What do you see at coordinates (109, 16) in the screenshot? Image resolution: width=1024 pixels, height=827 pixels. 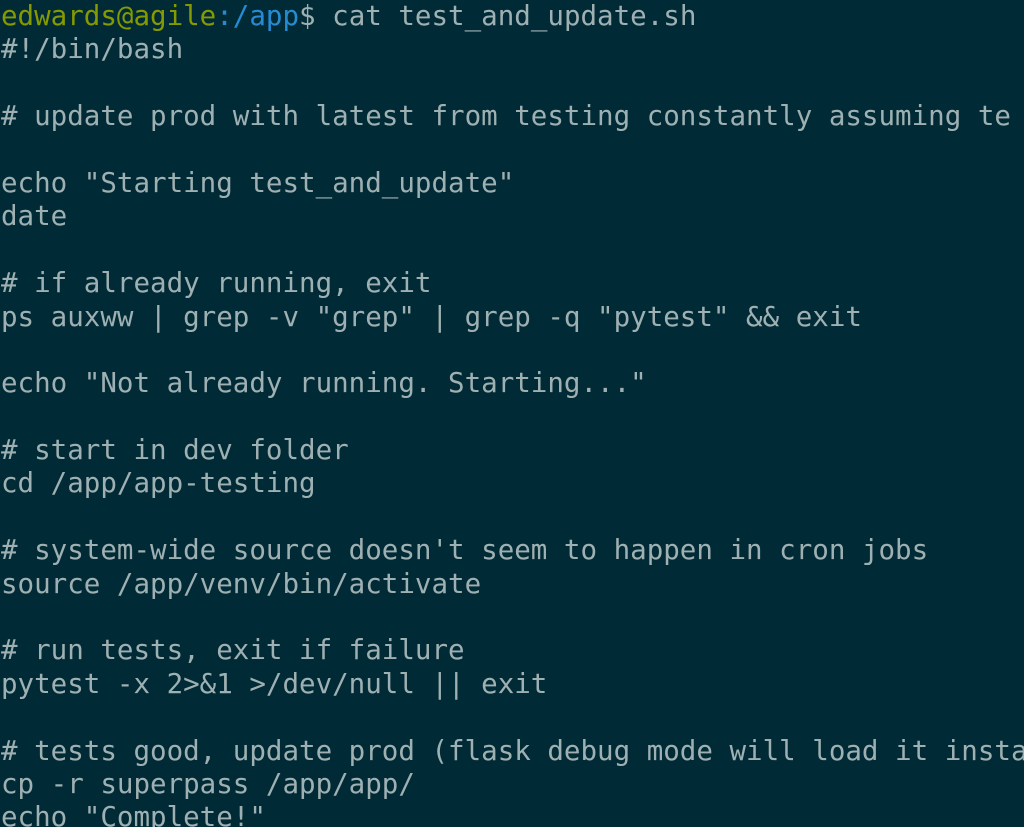 I see `prompt-user-host: edwards@agile` at bounding box center [109, 16].